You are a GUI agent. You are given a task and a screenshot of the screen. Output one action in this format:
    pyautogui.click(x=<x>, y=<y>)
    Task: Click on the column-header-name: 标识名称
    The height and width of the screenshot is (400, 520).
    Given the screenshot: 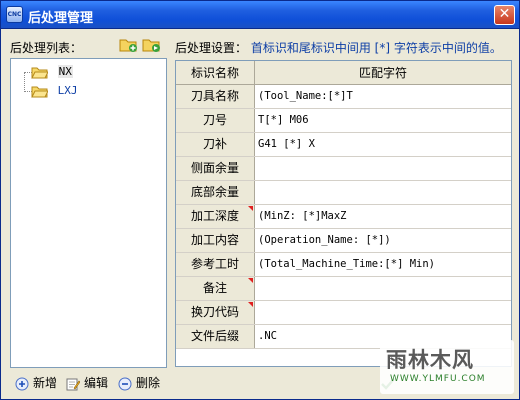 What is the action you would take?
    pyautogui.click(x=215, y=73)
    